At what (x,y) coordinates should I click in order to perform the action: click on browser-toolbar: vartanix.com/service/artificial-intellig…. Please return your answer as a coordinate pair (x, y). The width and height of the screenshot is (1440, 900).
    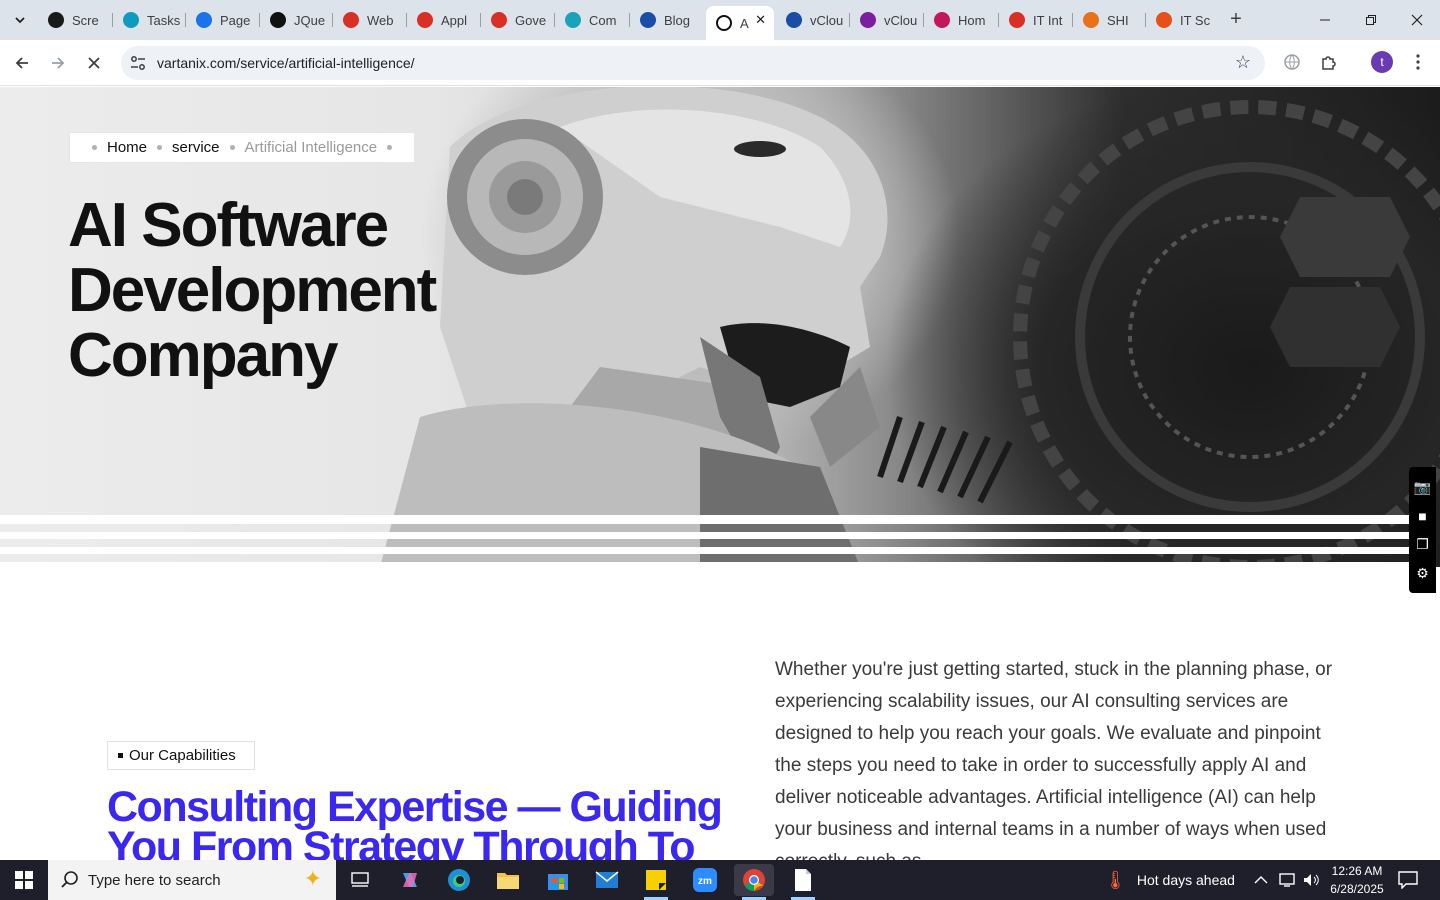
    Looking at the image, I should click on (720, 63).